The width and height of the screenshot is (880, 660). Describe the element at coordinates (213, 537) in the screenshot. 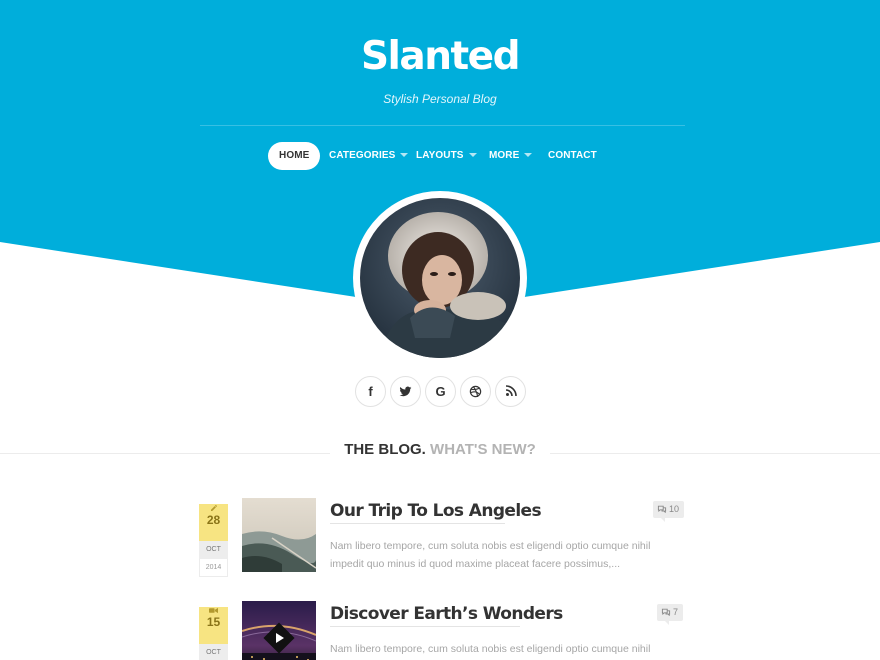

I see `post-date-badge: 28 OCT 2014` at that location.